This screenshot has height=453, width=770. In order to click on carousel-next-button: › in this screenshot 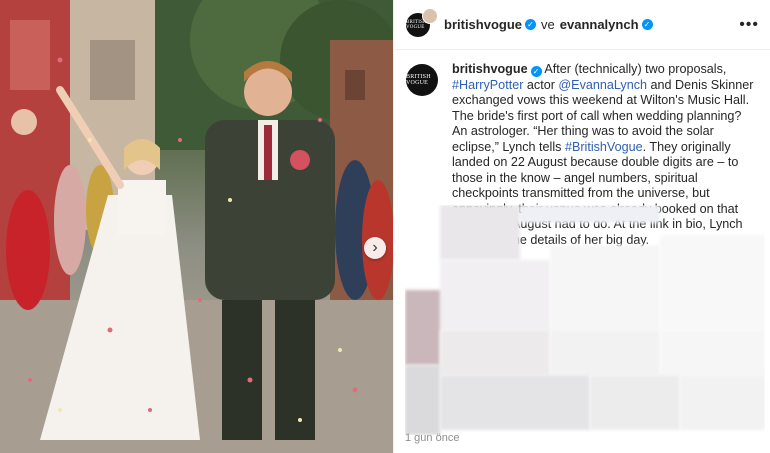, I will do `click(375, 248)`.